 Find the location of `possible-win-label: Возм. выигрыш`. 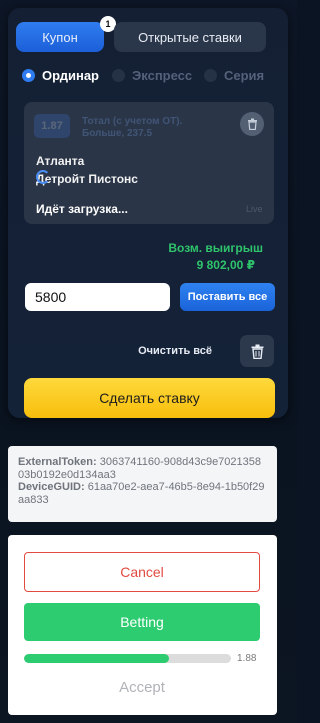

possible-win-label: Возм. выигрыш is located at coordinates (215, 248).